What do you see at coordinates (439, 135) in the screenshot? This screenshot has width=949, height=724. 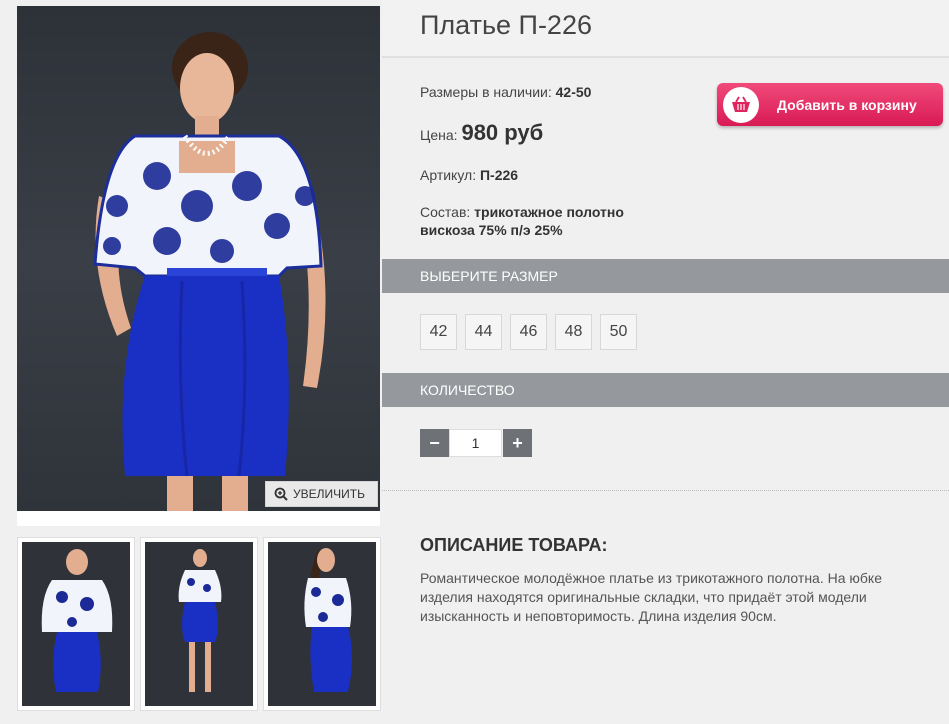 I see `price-label: Цена:` at bounding box center [439, 135].